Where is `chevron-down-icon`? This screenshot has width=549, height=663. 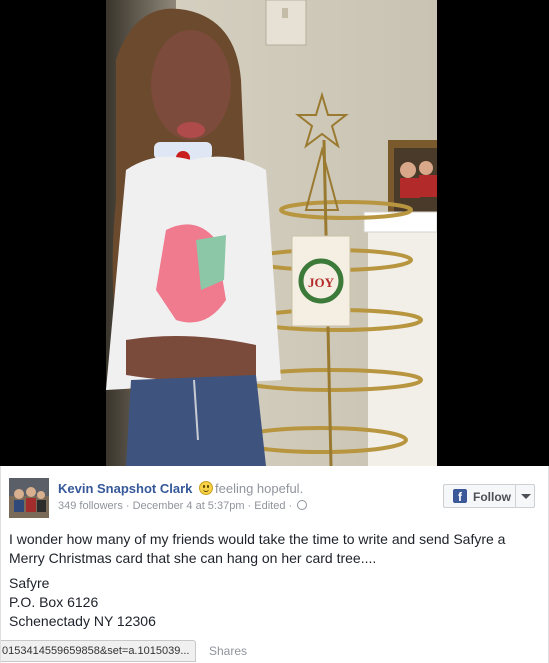
chevron-down-icon is located at coordinates (526, 496).